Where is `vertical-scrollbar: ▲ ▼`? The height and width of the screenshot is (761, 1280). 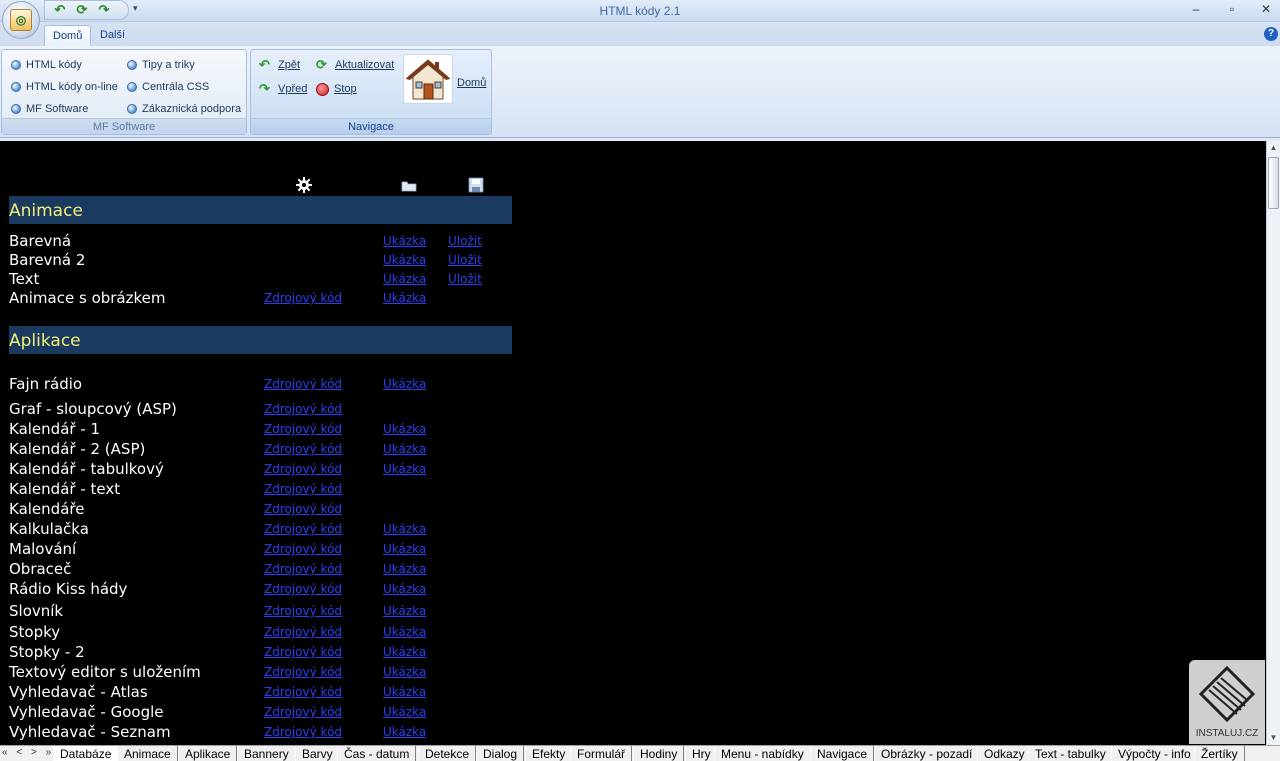 vertical-scrollbar: ▲ ▼ is located at coordinates (1273, 443).